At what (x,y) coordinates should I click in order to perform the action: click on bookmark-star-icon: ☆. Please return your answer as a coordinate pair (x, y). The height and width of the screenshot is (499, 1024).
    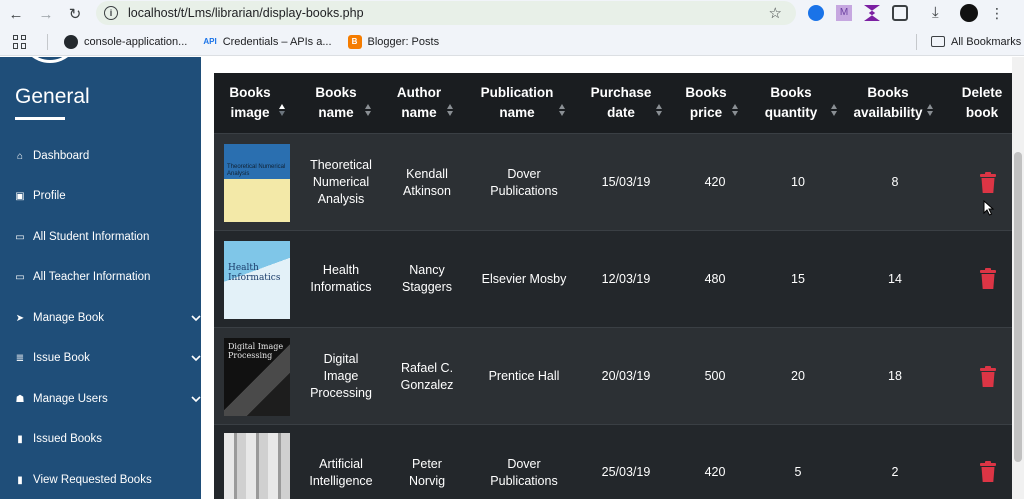
    Looking at the image, I should click on (775, 13).